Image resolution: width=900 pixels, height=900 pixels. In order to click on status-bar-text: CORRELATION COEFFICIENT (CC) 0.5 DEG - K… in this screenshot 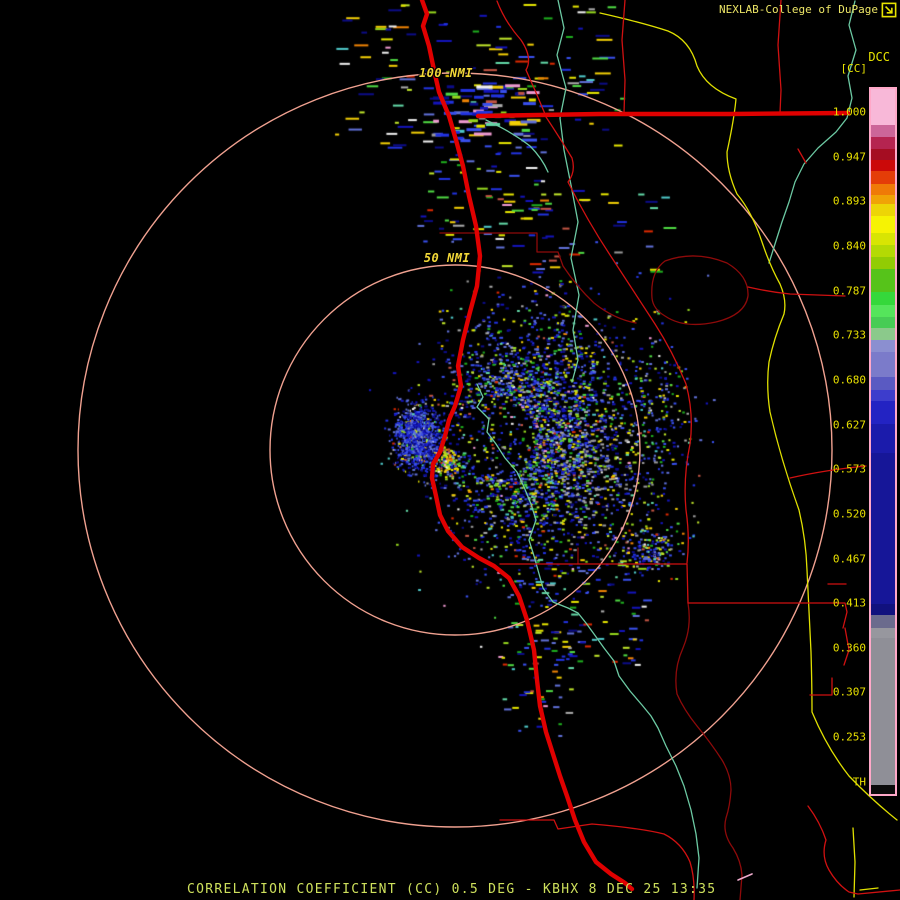, I will do `click(452, 889)`.